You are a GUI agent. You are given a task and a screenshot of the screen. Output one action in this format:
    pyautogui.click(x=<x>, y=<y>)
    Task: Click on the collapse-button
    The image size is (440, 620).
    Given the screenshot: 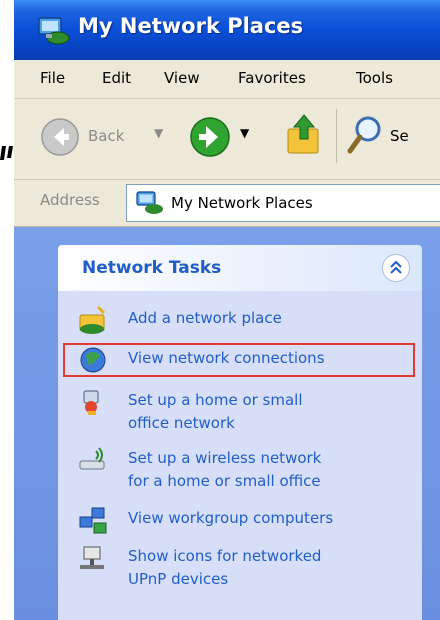 What is the action you would take?
    pyautogui.click(x=396, y=268)
    